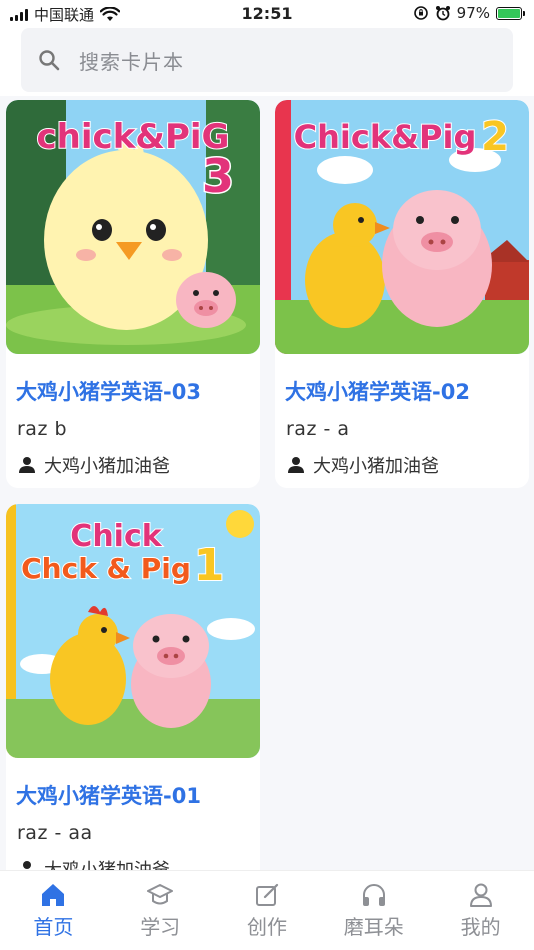 This screenshot has width=534, height=950. Describe the element at coordinates (373, 927) in the screenshot. I see `tab-label: 磨耳朵` at that location.